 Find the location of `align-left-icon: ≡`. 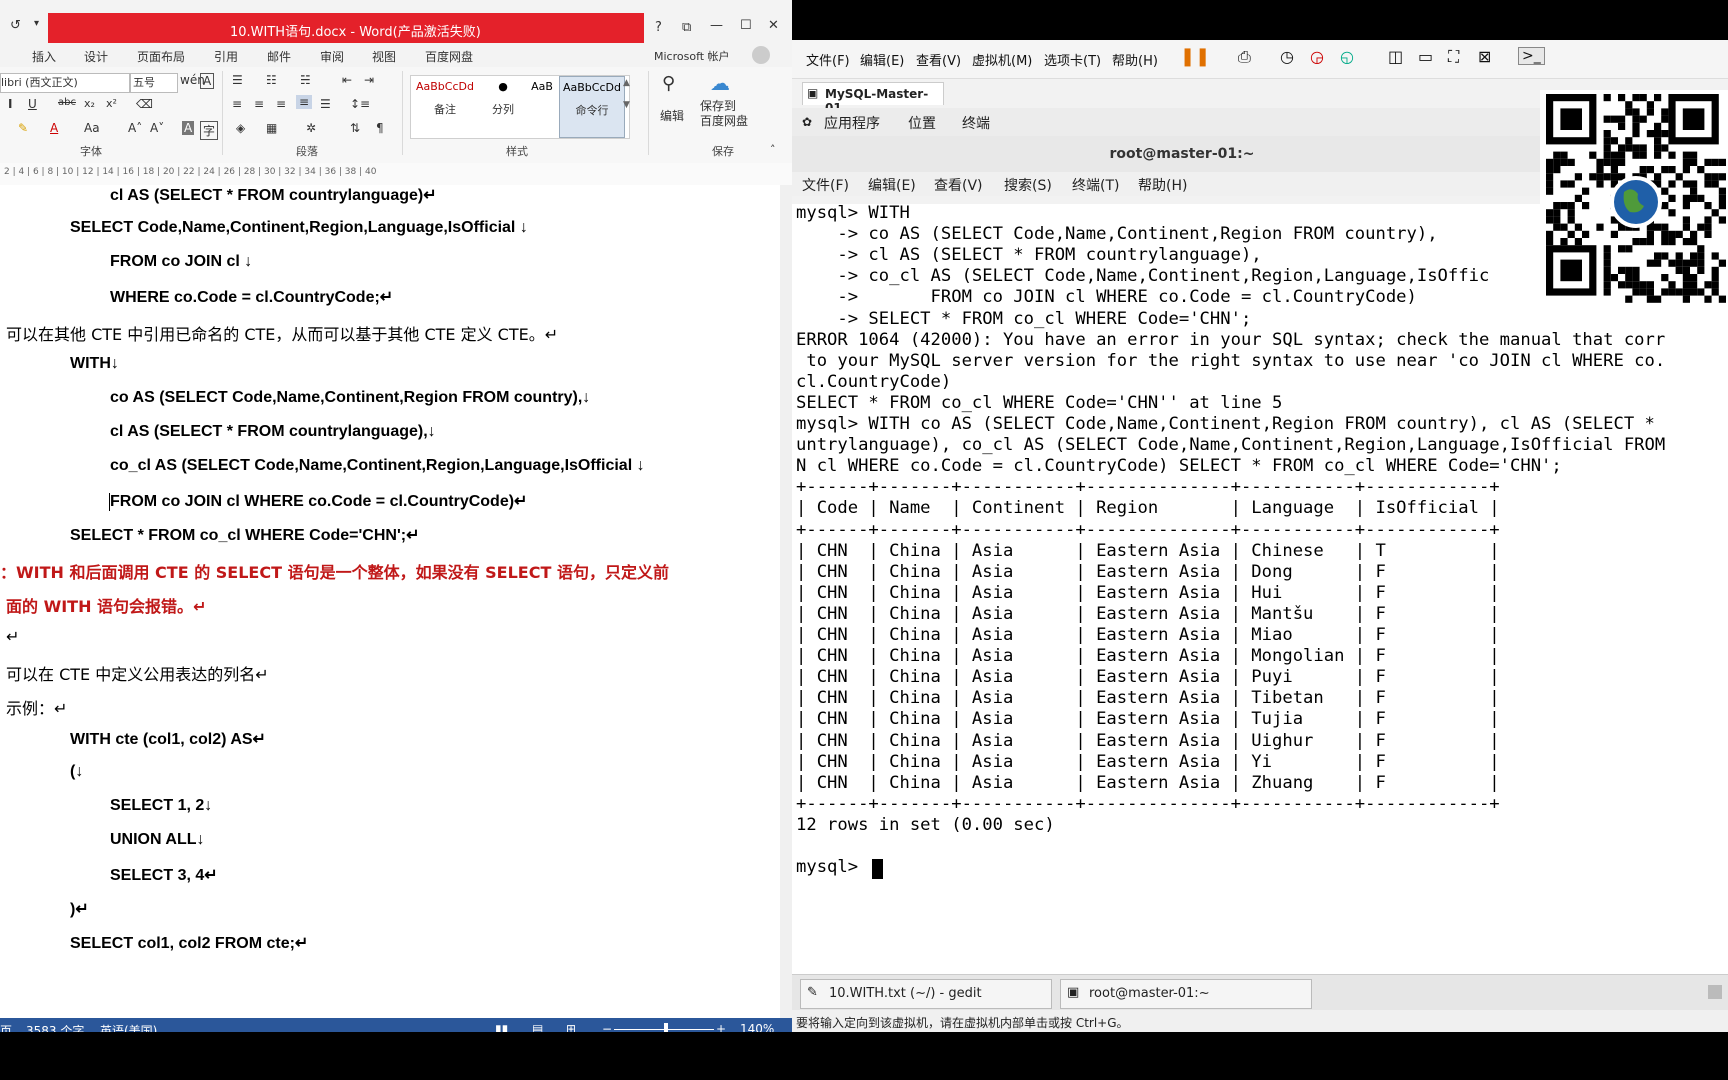

align-left-icon: ≡ is located at coordinates (237, 104).